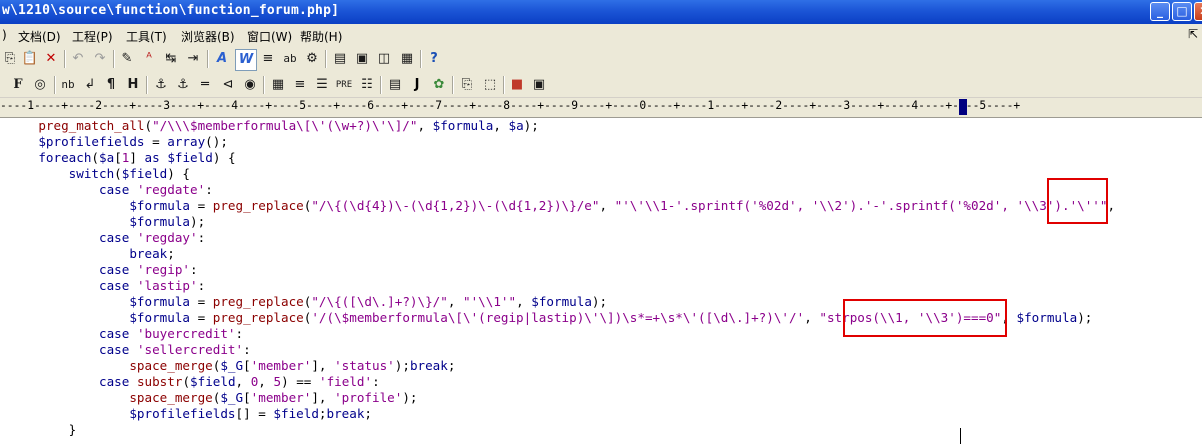 The width and height of the screenshot is (1202, 444). What do you see at coordinates (118, 142) in the screenshot?
I see `code-line: $profilefields = array();` at bounding box center [118, 142].